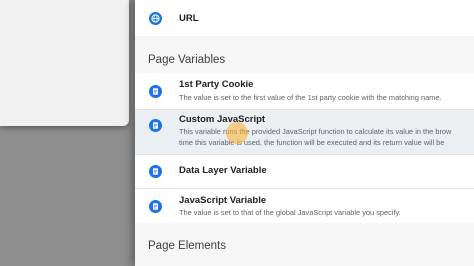 The width and height of the screenshot is (474, 266). I want to click on section-heading-page-variables: Page Variables, so click(187, 60).